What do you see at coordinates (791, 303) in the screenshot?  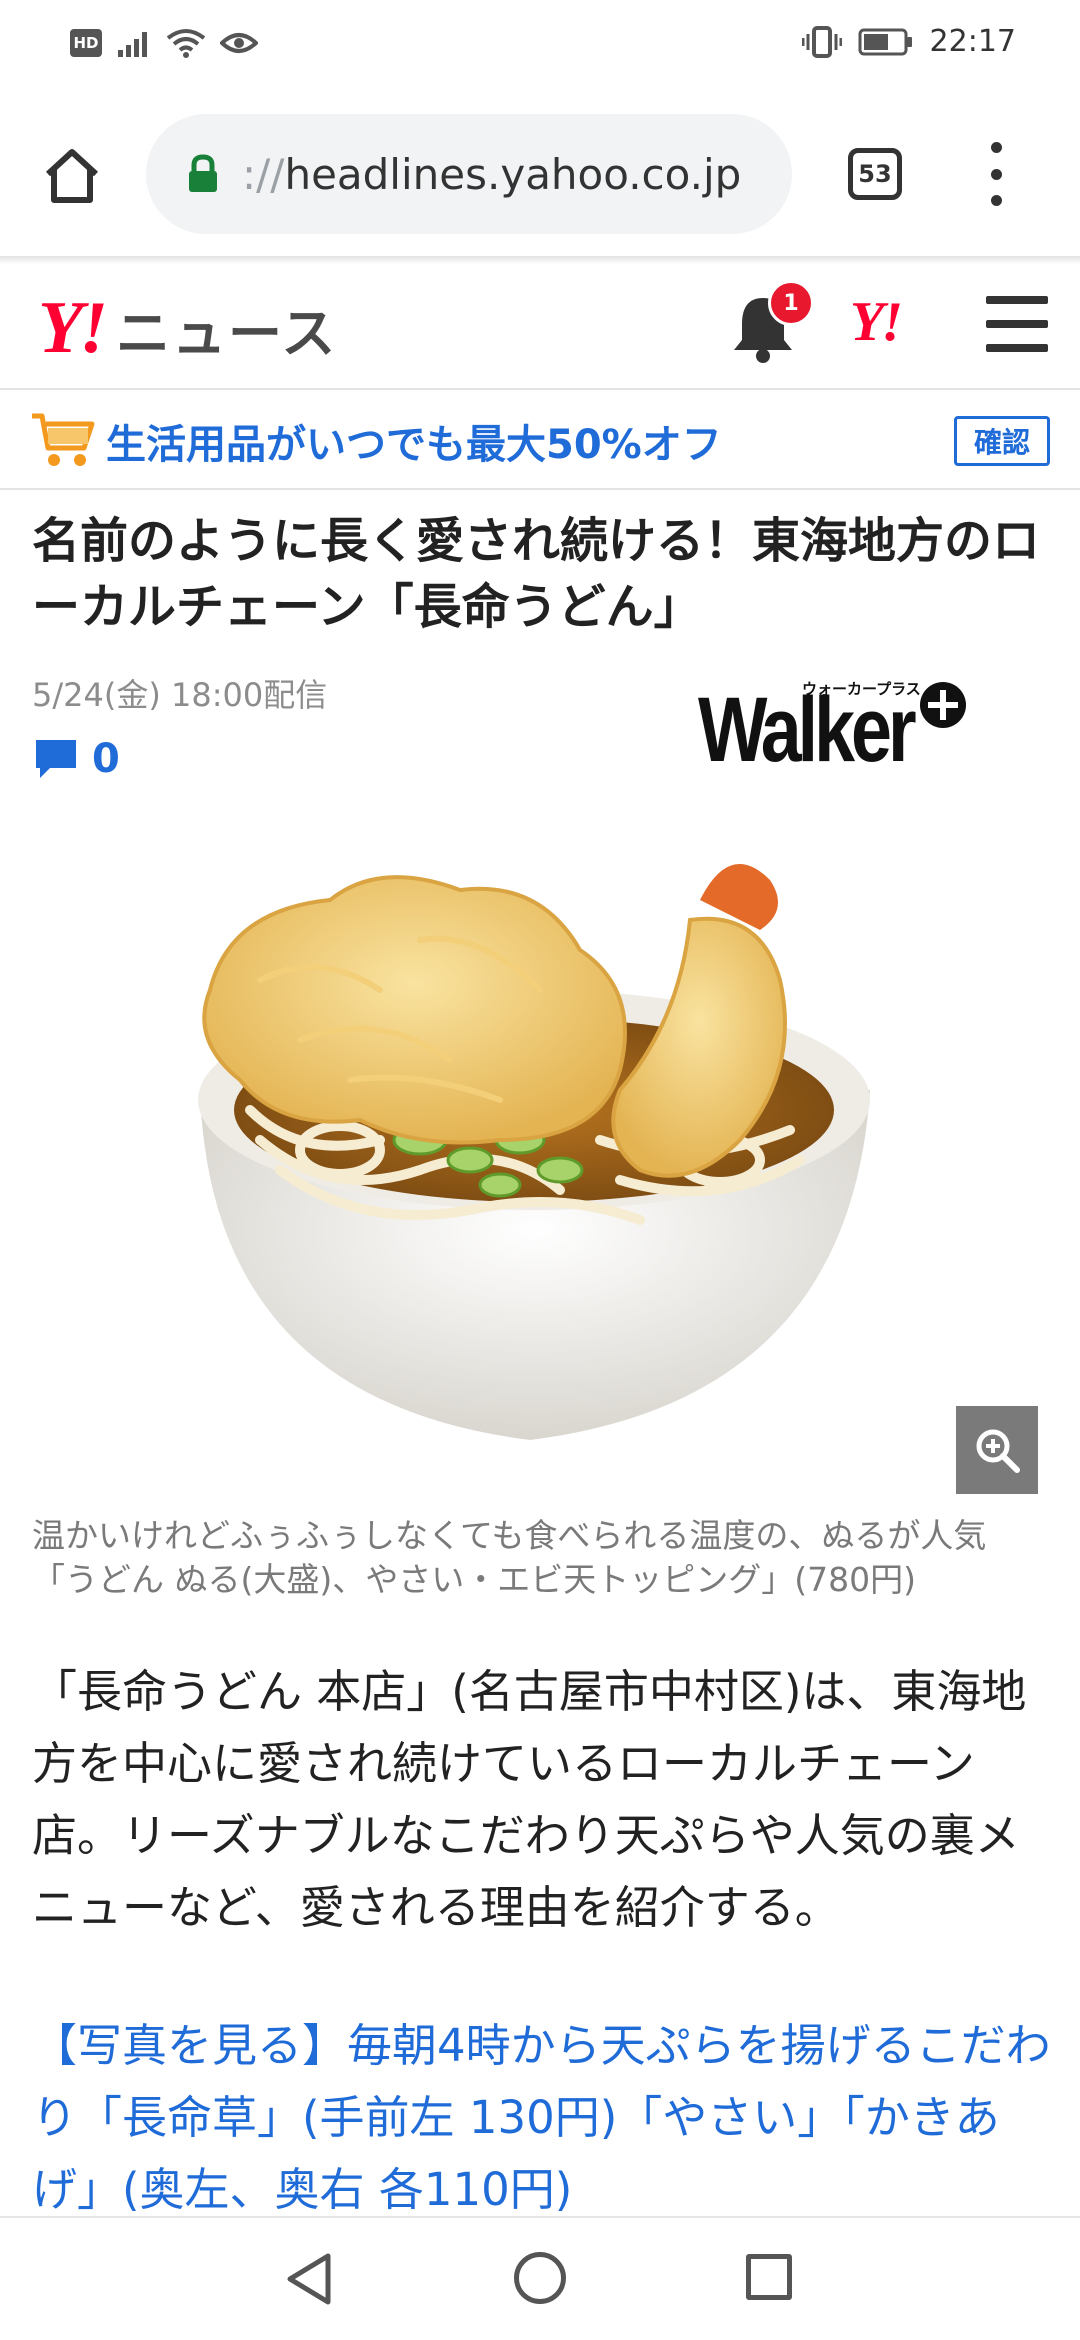 I see `notification-badge: 1` at bounding box center [791, 303].